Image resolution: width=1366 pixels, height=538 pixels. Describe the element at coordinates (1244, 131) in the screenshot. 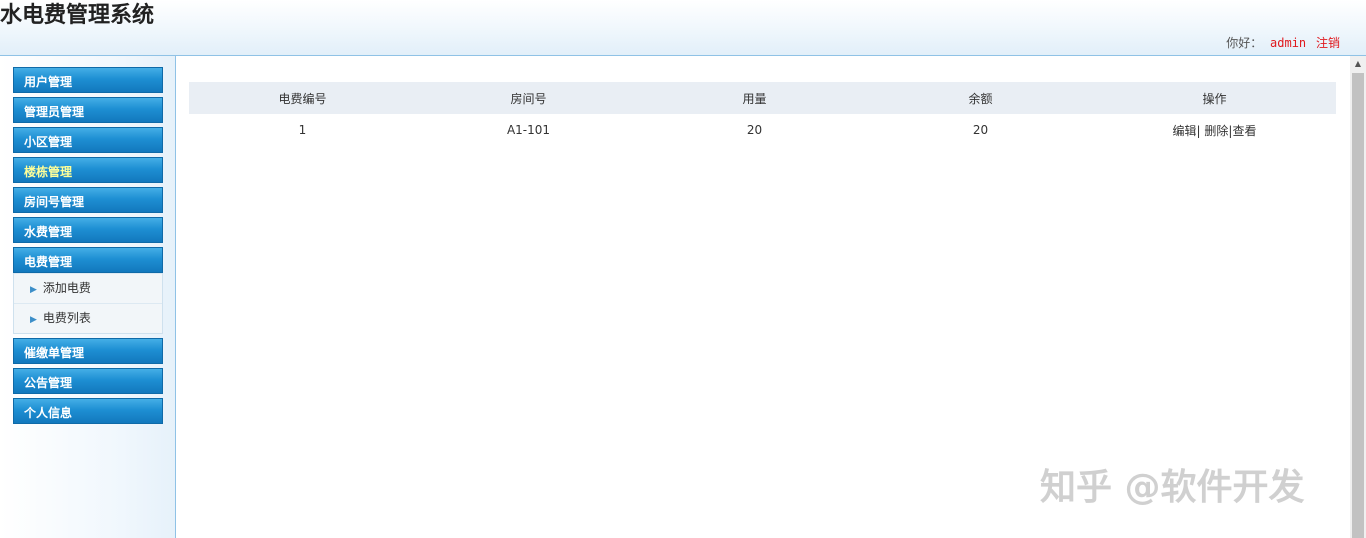

I see `view-link: 查看` at that location.